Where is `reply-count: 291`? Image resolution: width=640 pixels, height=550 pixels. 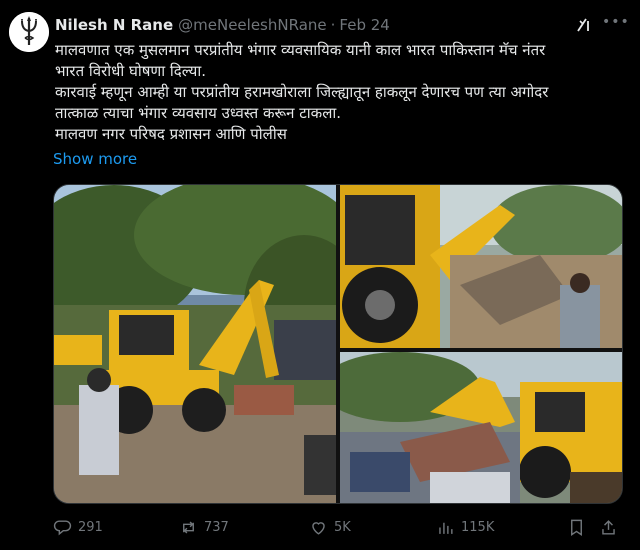
reply-count: 291 is located at coordinates (90, 527).